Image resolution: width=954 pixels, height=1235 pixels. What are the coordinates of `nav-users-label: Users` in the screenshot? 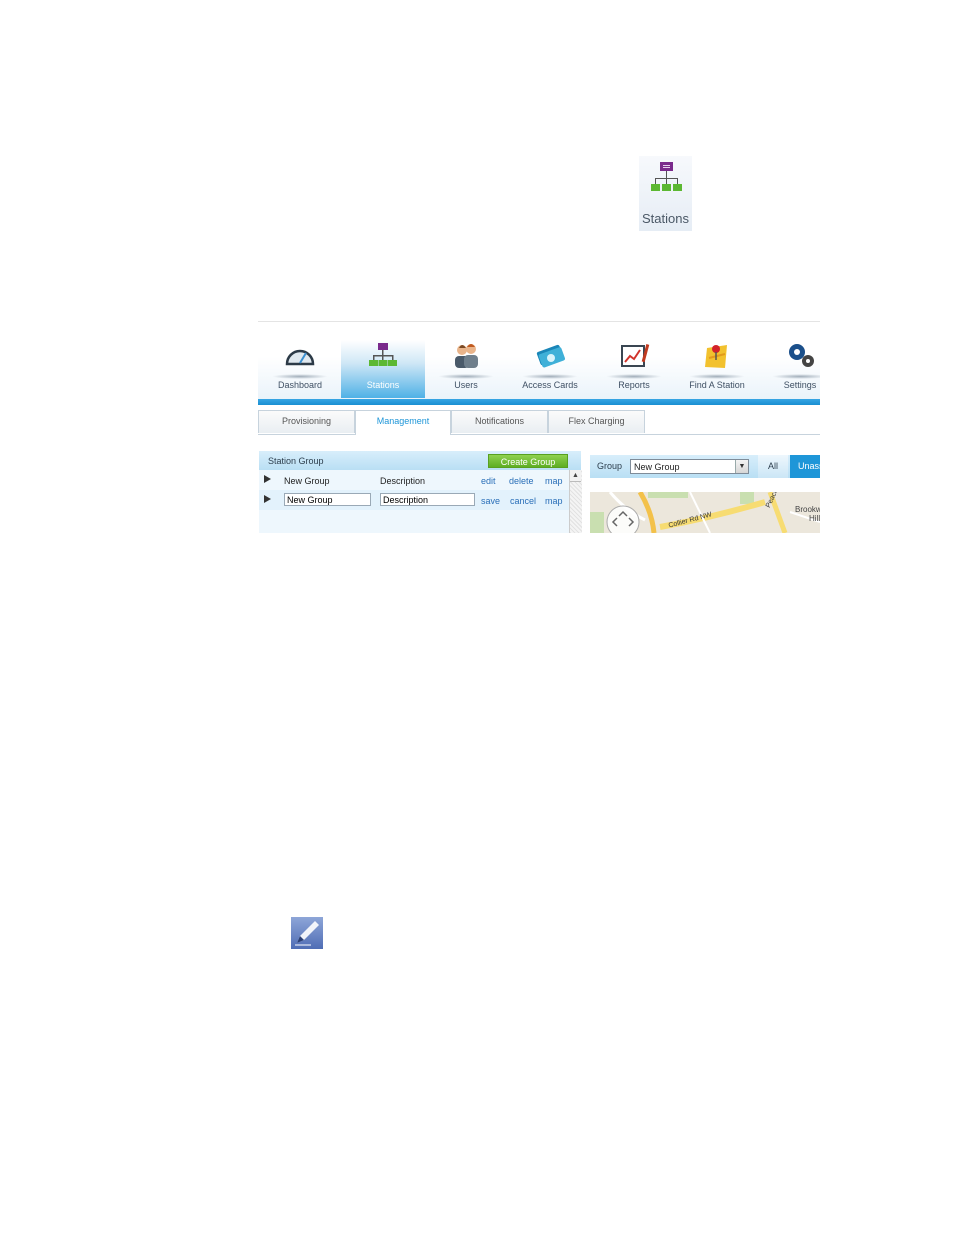 It's located at (466, 385).